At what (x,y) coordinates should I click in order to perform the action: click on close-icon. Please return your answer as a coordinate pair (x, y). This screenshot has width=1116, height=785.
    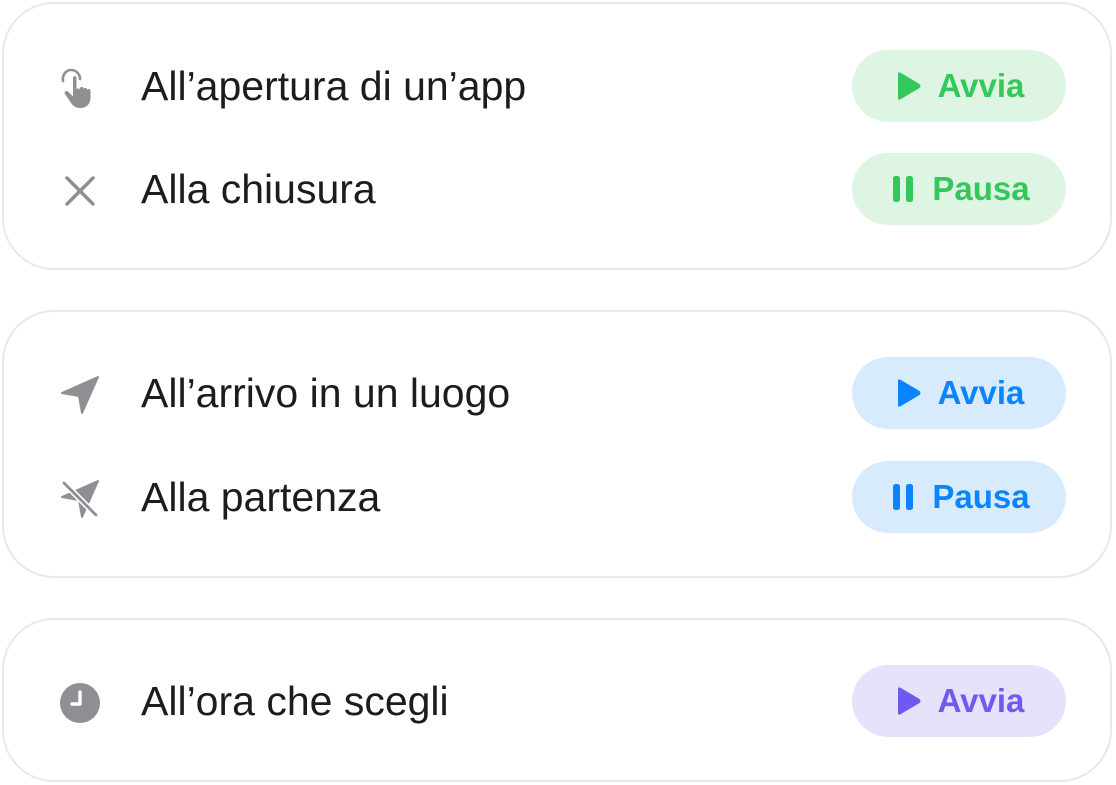
    Looking at the image, I should click on (80, 191).